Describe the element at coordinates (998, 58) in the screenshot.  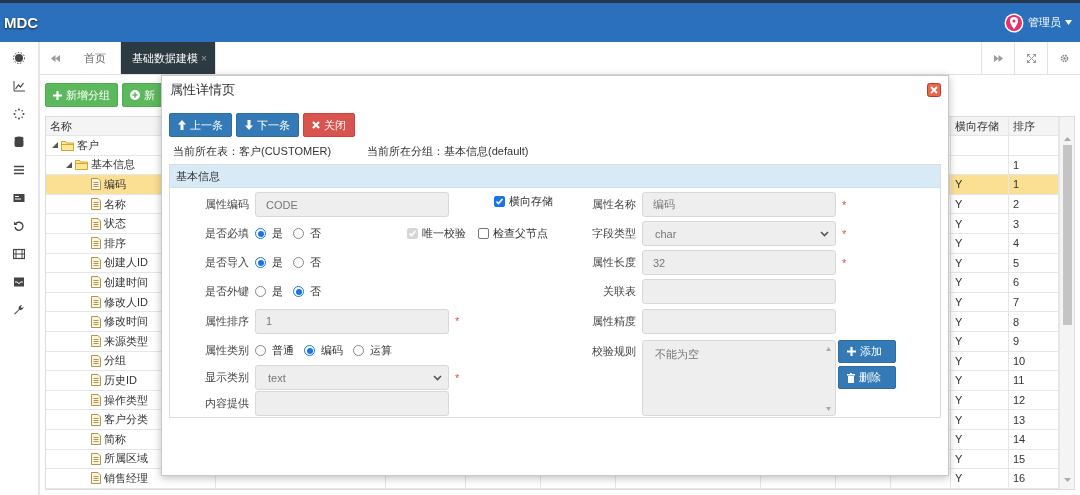
I see `double-right-icon` at that location.